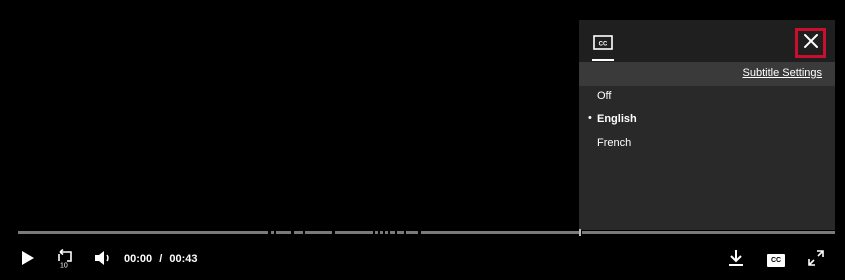  What do you see at coordinates (603, 60) in the screenshot?
I see `tab-active-indicator` at bounding box center [603, 60].